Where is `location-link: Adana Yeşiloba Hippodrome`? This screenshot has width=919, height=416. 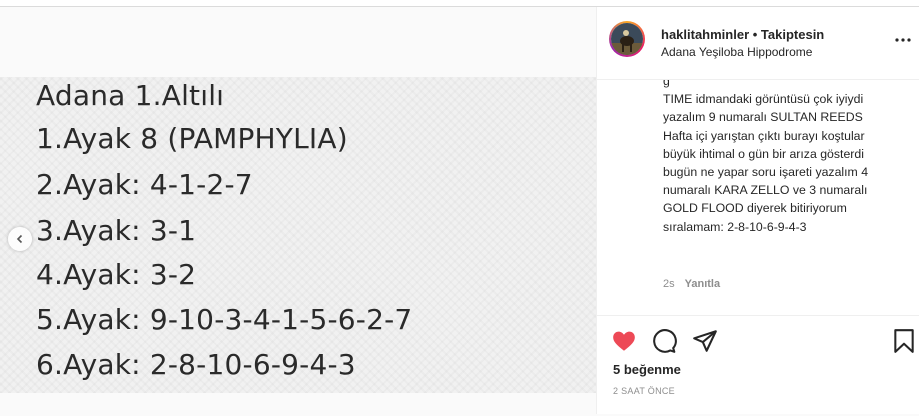
location-link: Adana Yeşiloba Hippodrome is located at coordinates (736, 52).